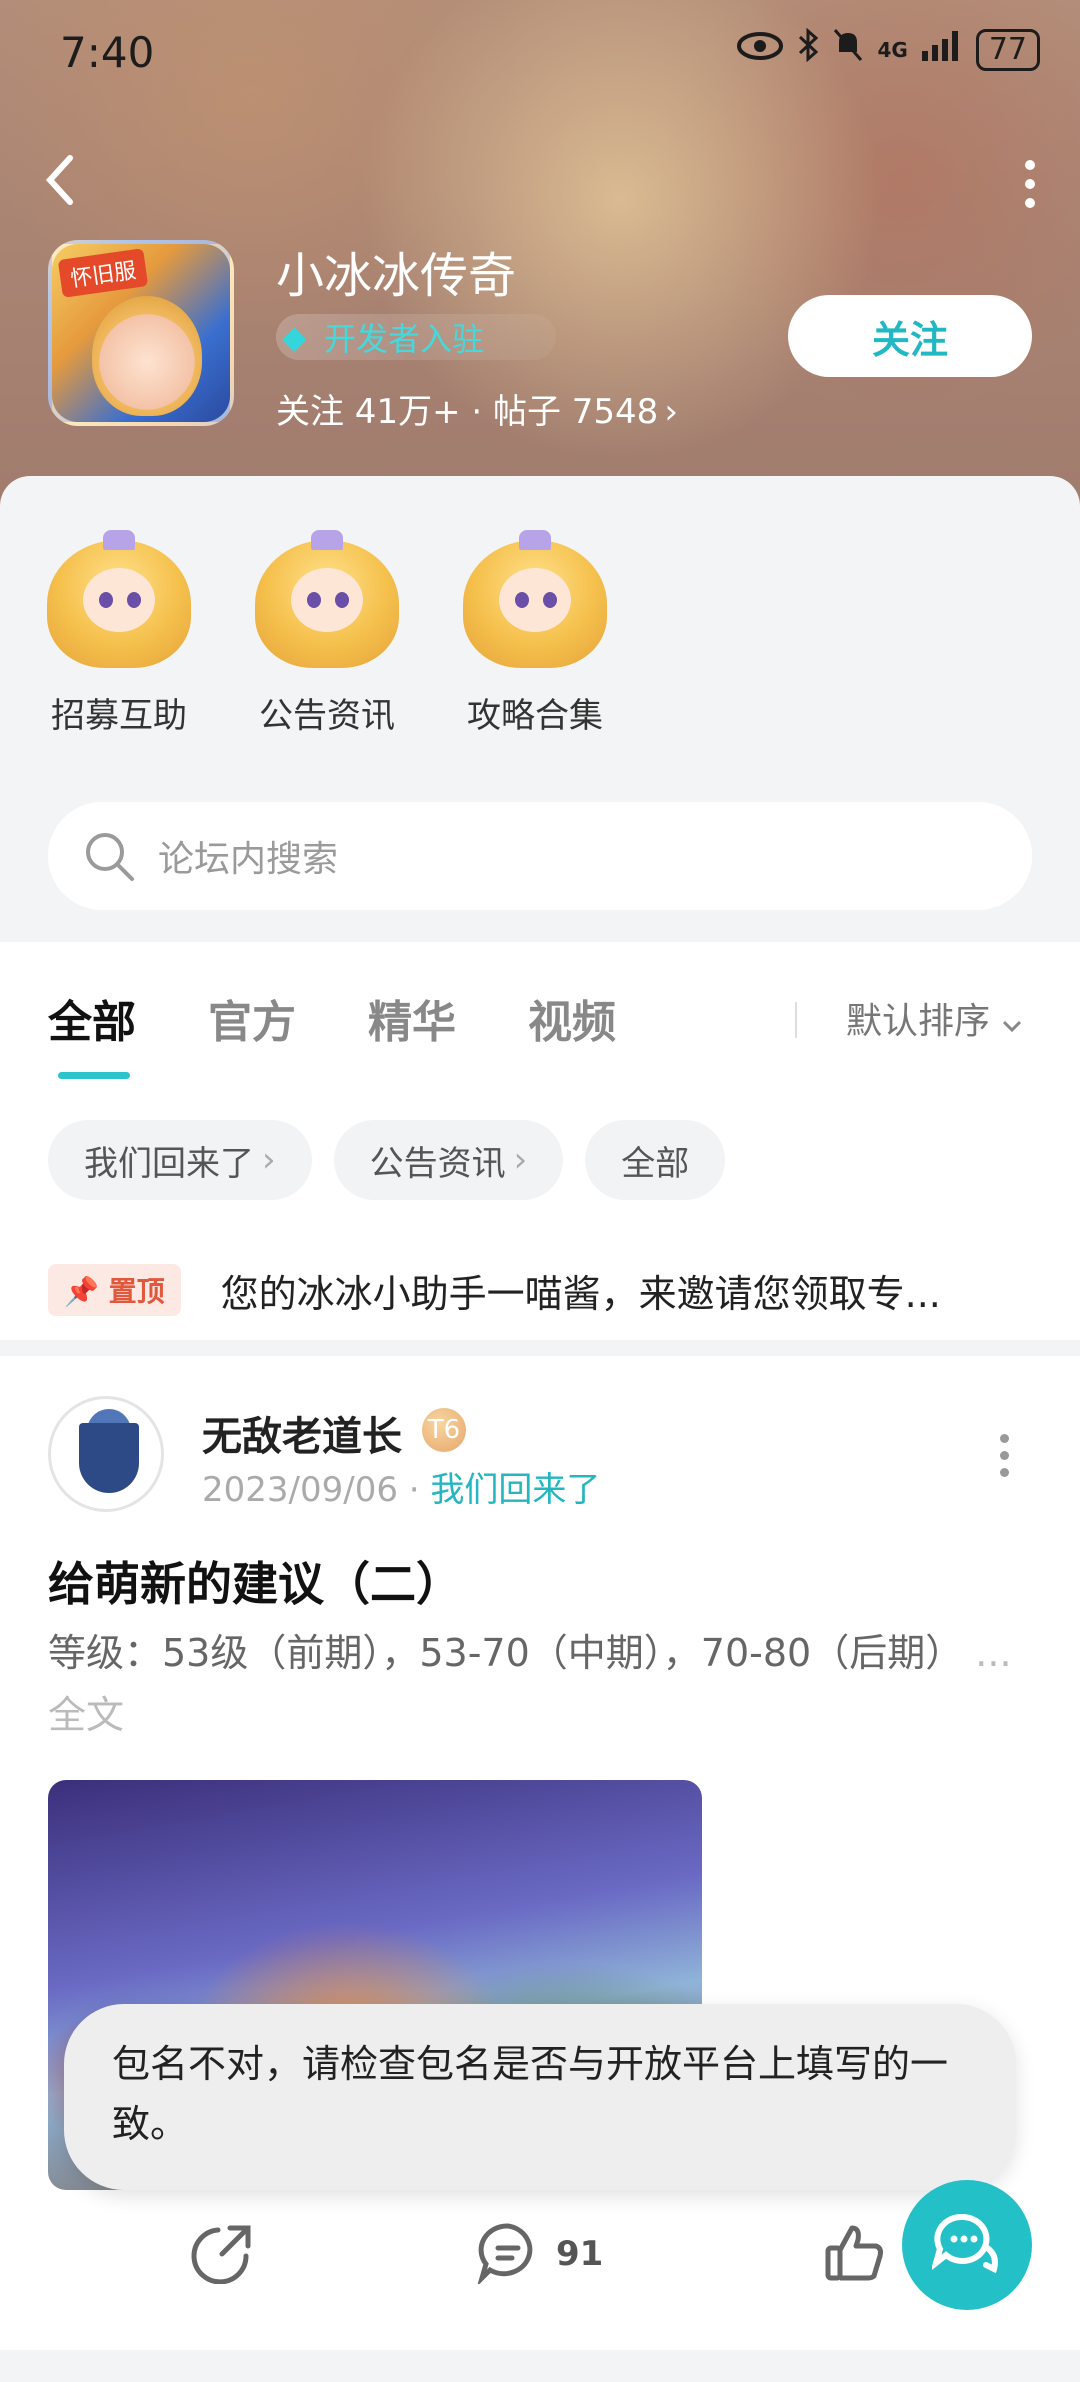  Describe the element at coordinates (572, 1018) in the screenshot. I see `tab-video: 视频` at that location.